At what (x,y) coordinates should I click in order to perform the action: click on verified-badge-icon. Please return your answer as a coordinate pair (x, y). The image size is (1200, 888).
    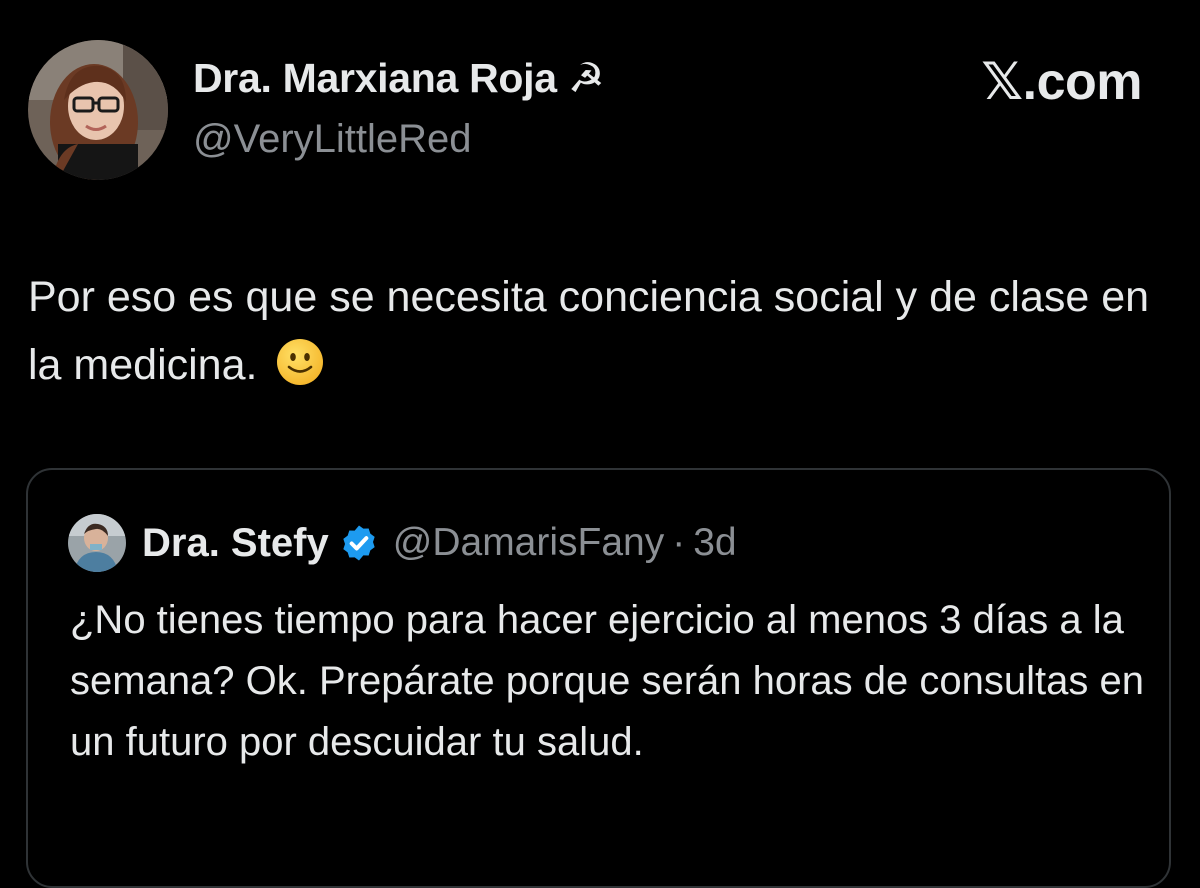
    Looking at the image, I should click on (359, 543).